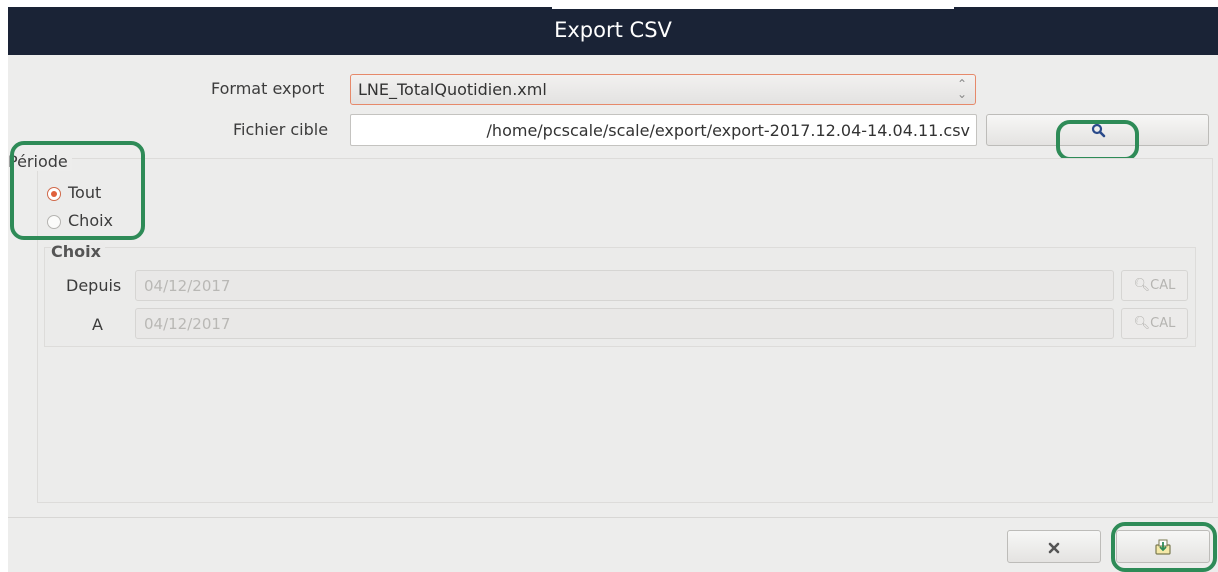 The image size is (1218, 572). What do you see at coordinates (268, 88) in the screenshot?
I see `format-export-label: Format export` at bounding box center [268, 88].